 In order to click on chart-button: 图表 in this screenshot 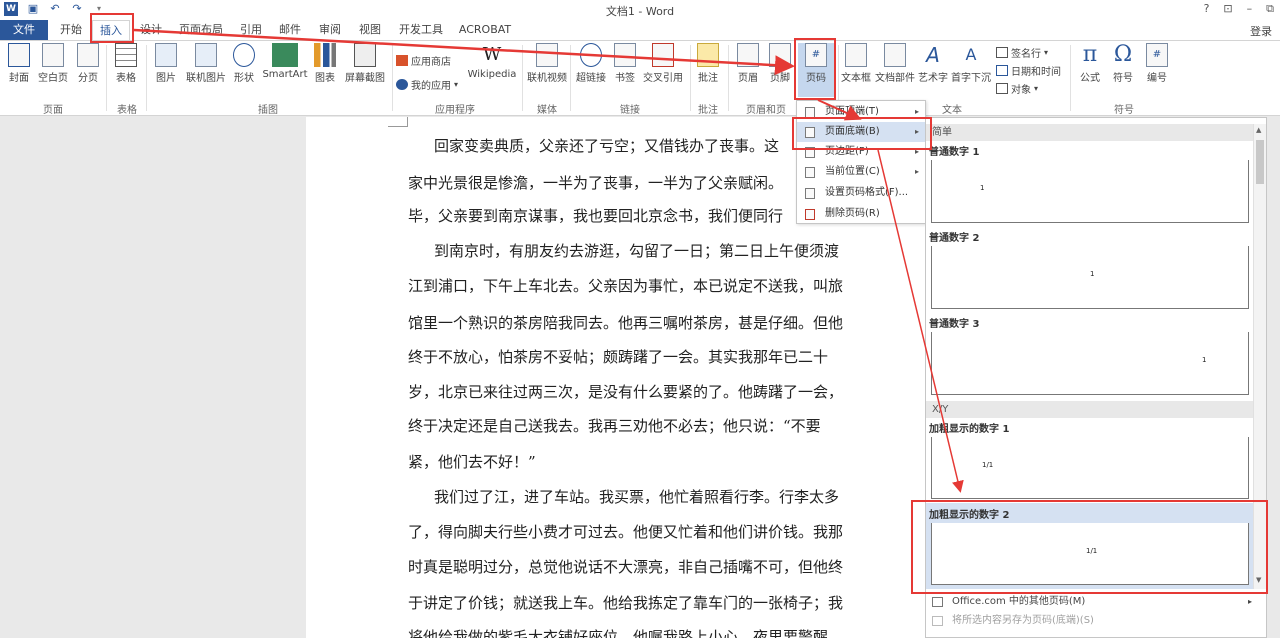, I will do `click(325, 63)`.